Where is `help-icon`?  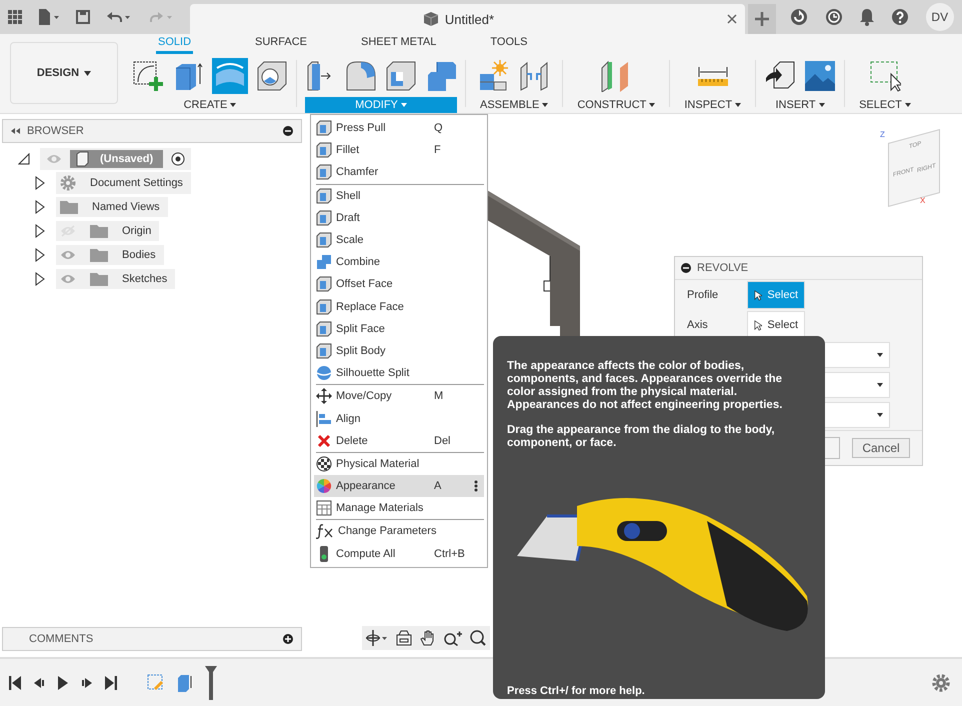 help-icon is located at coordinates (900, 17).